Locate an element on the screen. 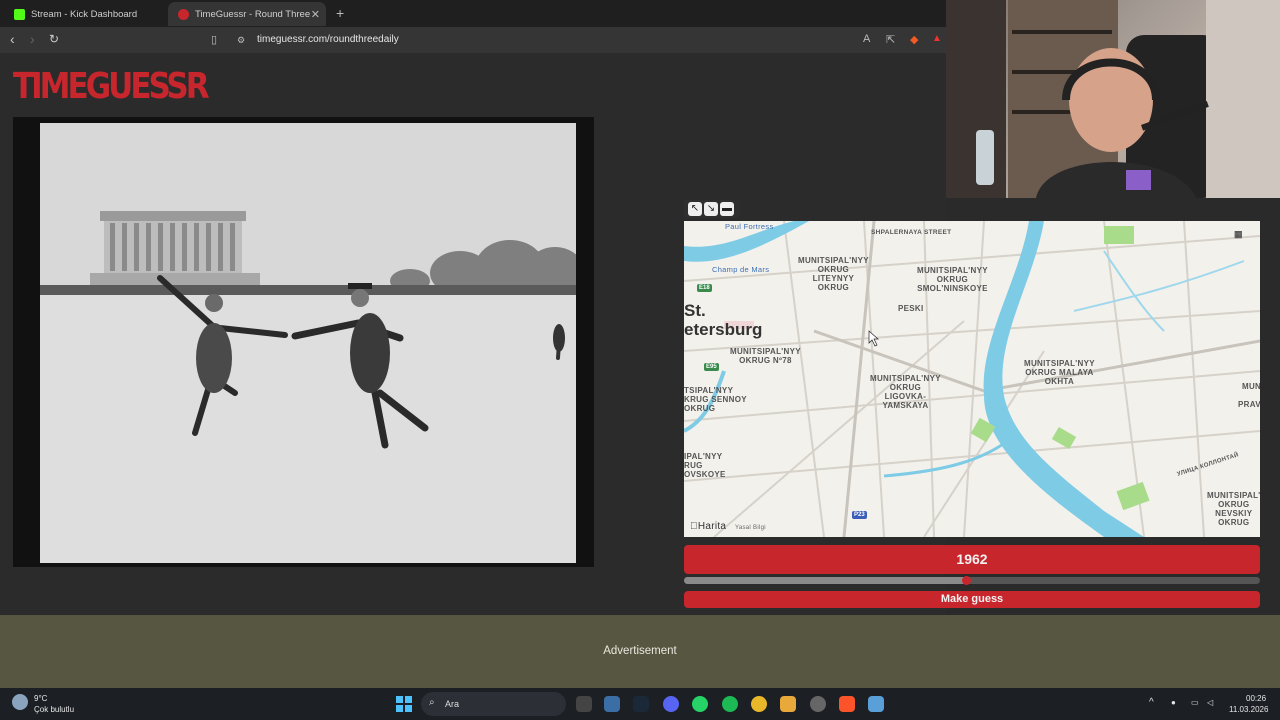 The width and height of the screenshot is (1280, 720). map-label-ovskoye: IPAL'NYY RUG OVSKOYE is located at coordinates (705, 465).